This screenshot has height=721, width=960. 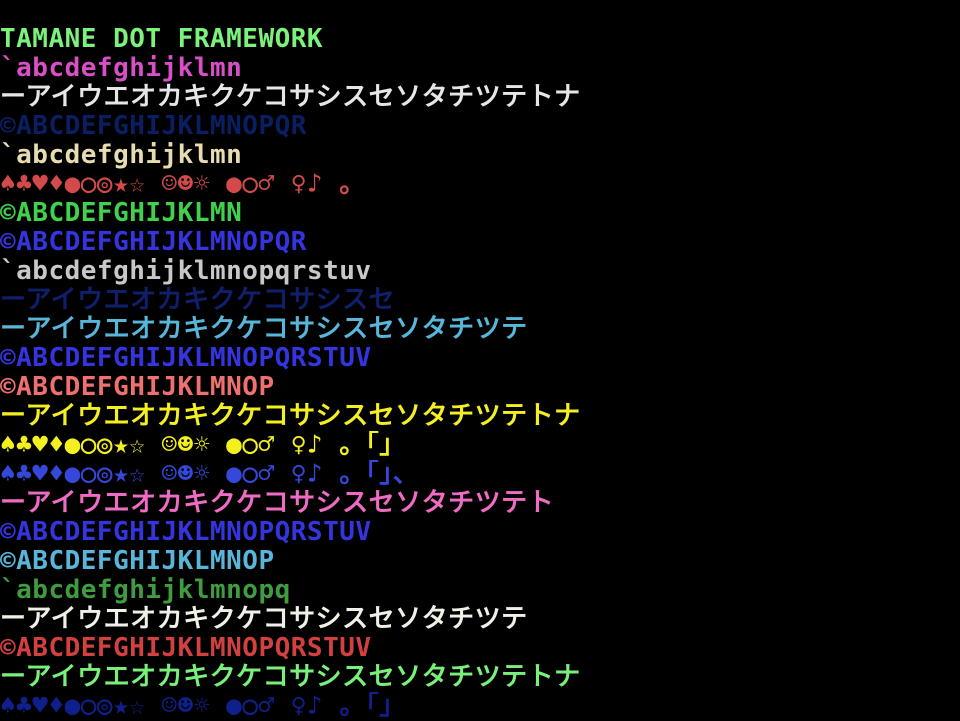 What do you see at coordinates (264, 619) in the screenshot?
I see `text-line-21: ーアイウエオカキクケコサシスセソタチツテ` at bounding box center [264, 619].